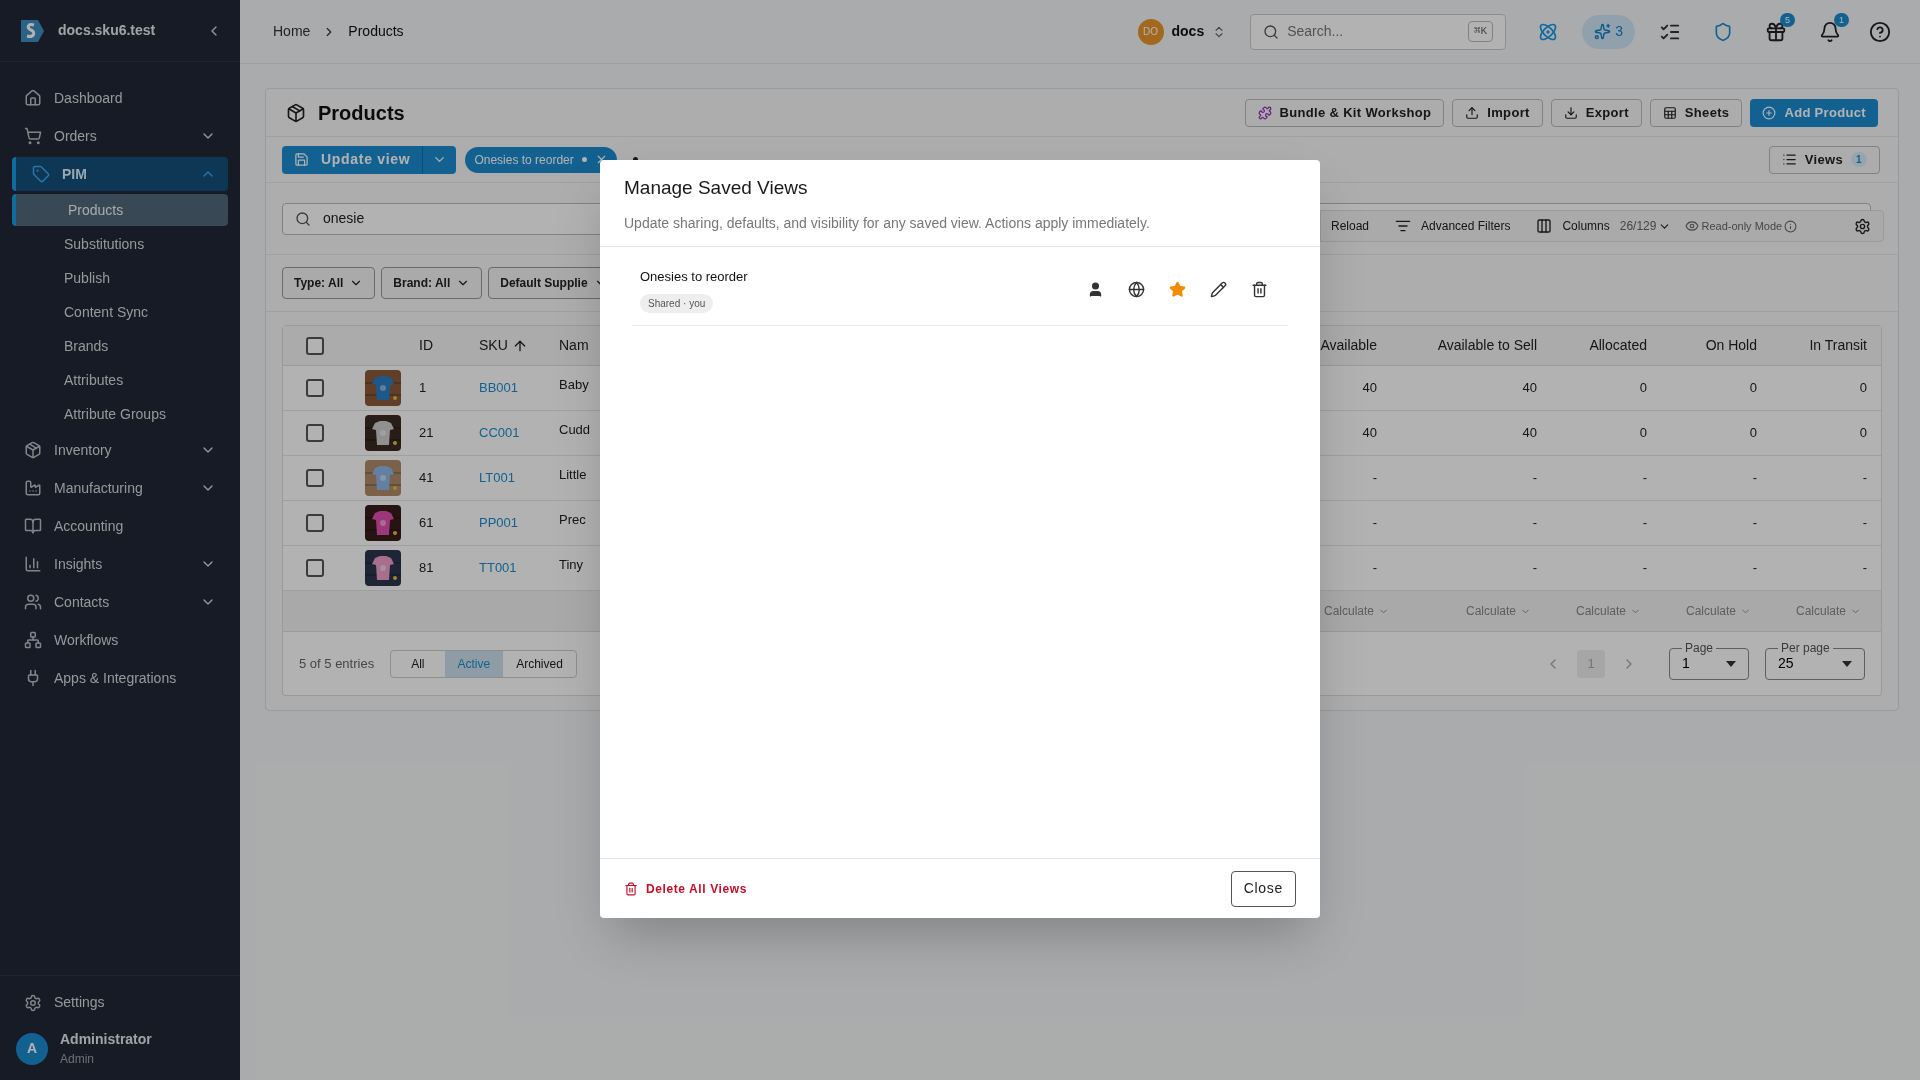  Describe the element at coordinates (497, 478) in the screenshot. I see `sku-link: LT001` at that location.